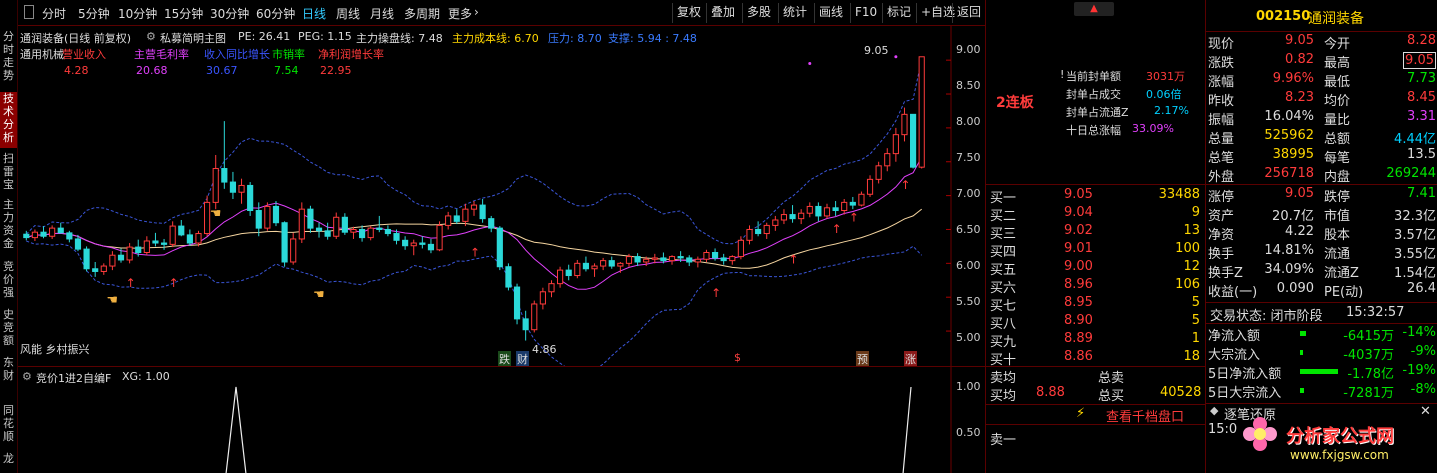 The image size is (1437, 473). Describe the element at coordinates (8, 173) in the screenshot. I see `side-tab-minesweeper: 扫雷宝` at that location.